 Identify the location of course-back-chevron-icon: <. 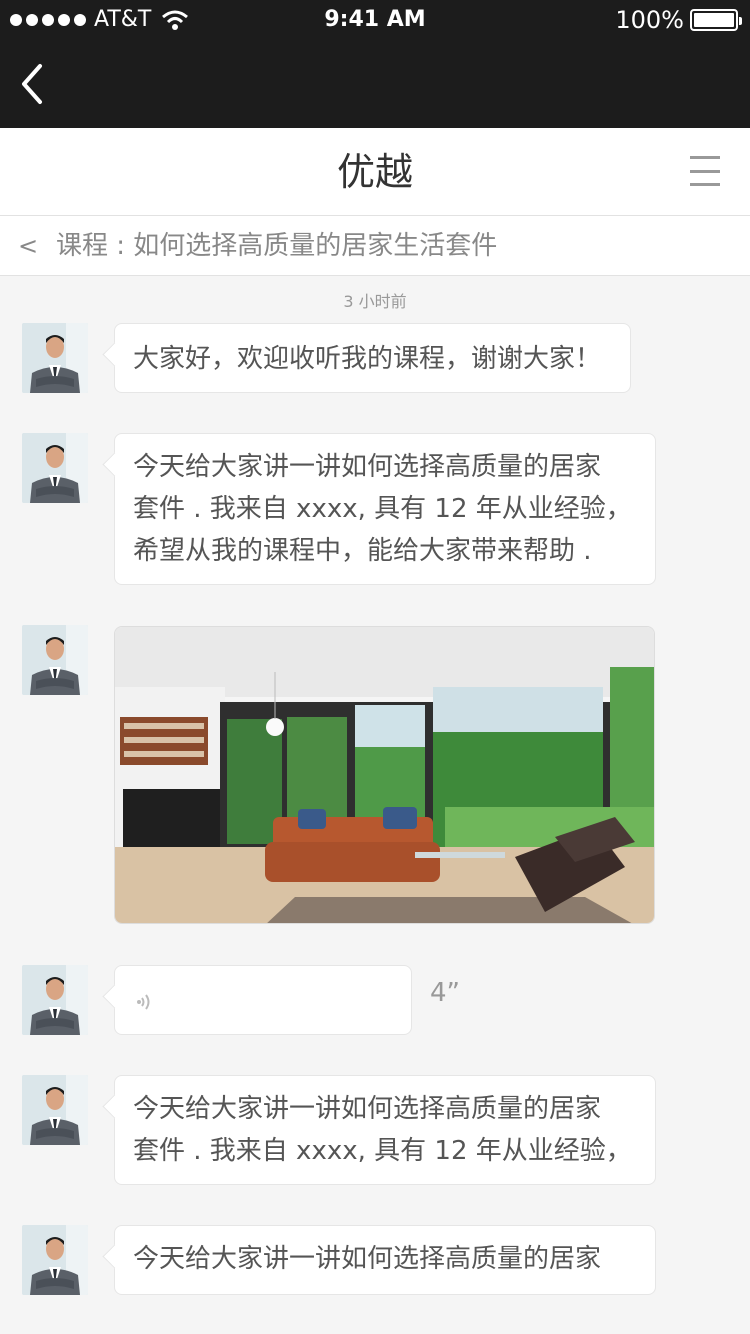
(28, 246).